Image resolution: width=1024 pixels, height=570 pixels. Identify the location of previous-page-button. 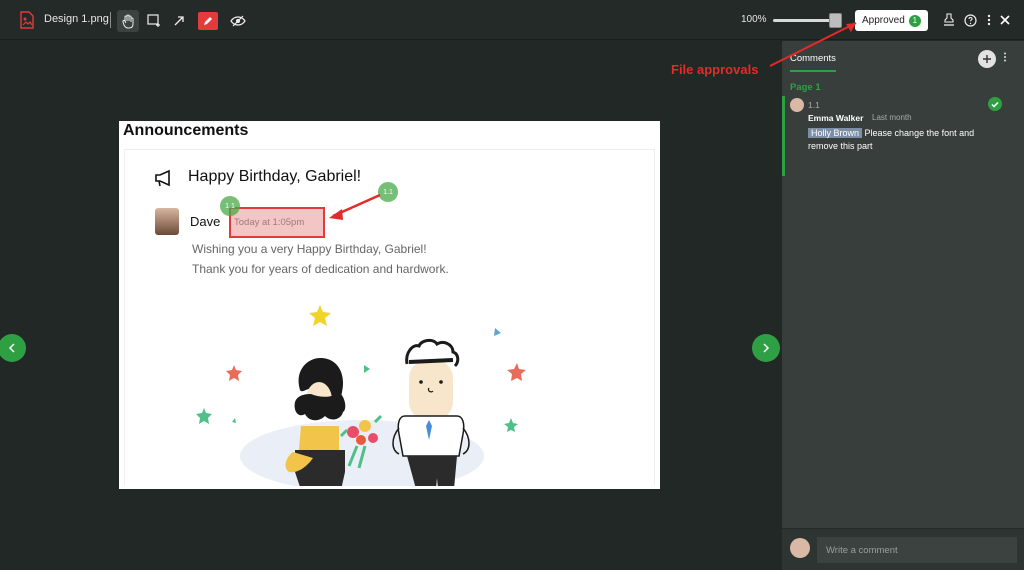
(13, 348).